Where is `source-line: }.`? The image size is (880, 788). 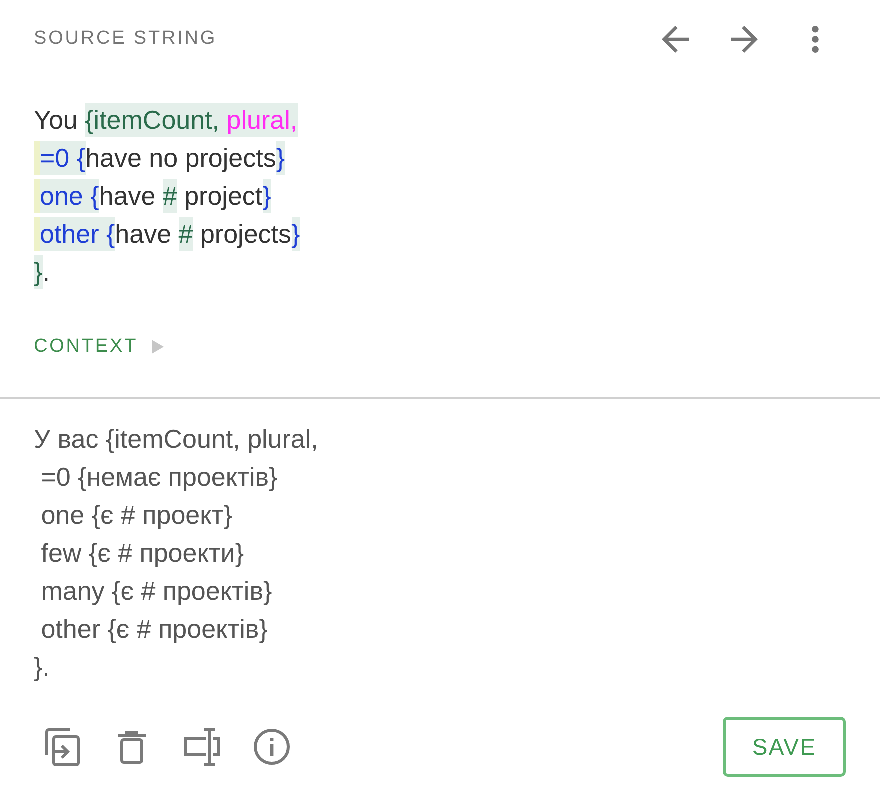
source-line: }. is located at coordinates (42, 272).